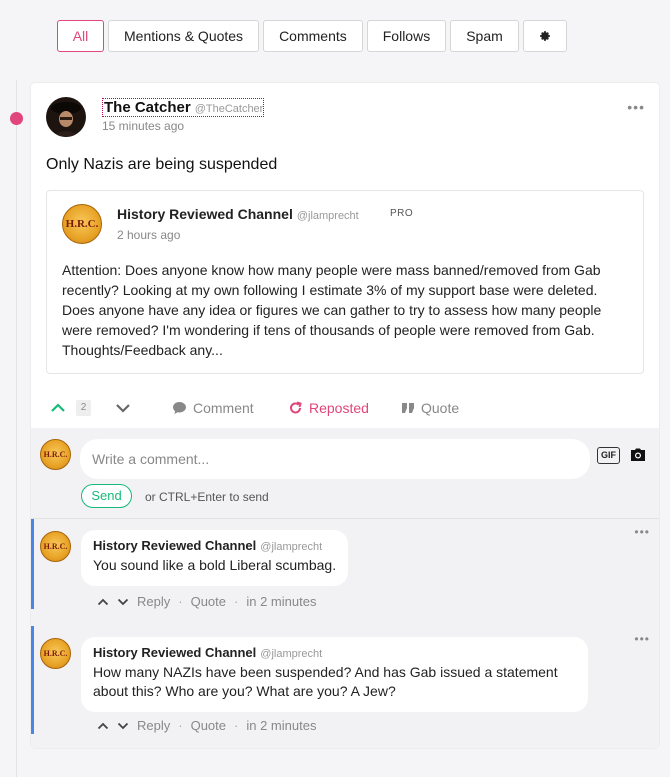  I want to click on post-author-handle: @TheCatcher, so click(229, 109).